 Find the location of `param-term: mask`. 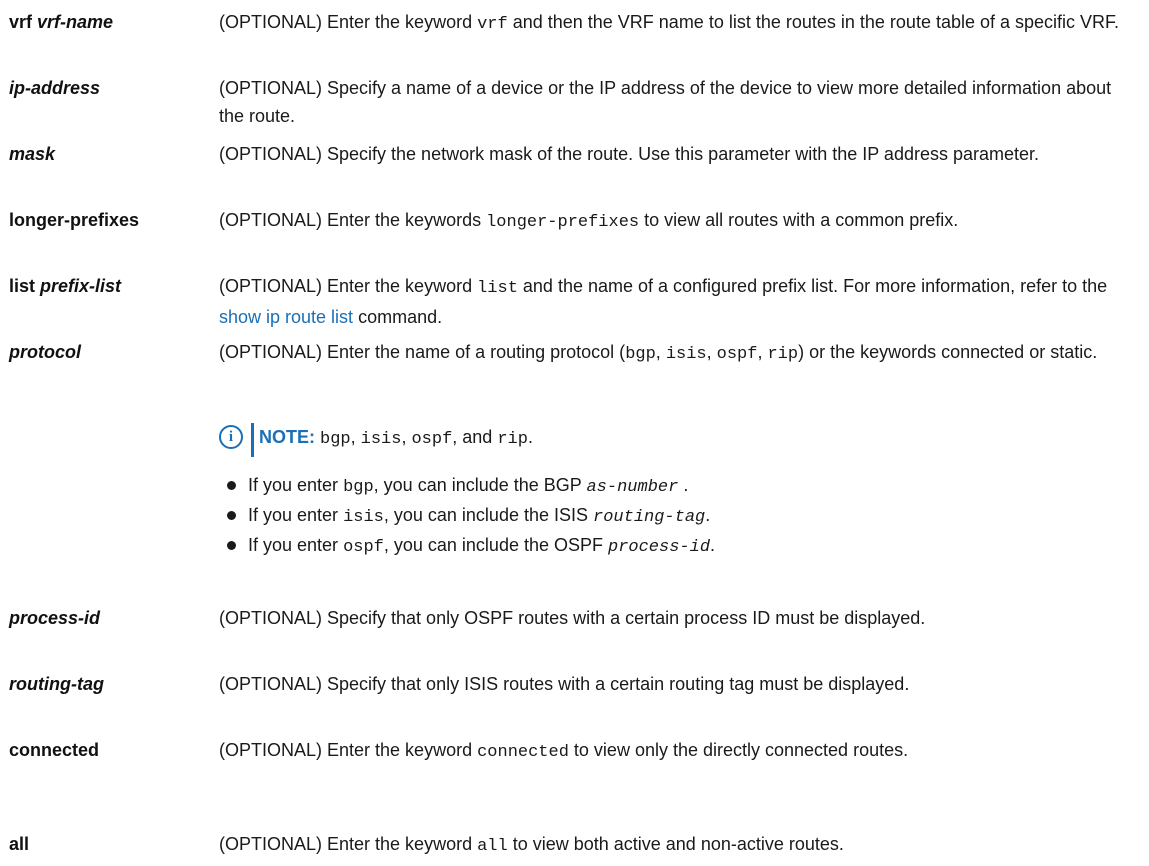

param-term: mask is located at coordinates (32, 154).